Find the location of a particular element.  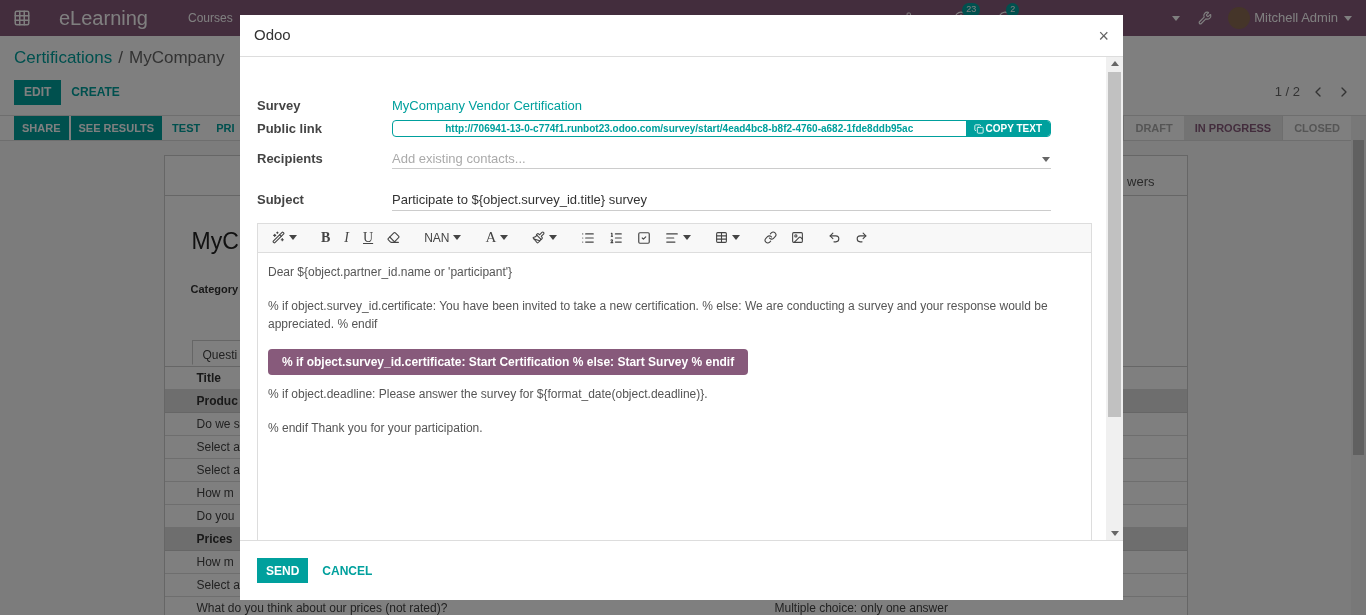

table-cell: What do you think about our prices (not rated)? is located at coordinates (322, 608).